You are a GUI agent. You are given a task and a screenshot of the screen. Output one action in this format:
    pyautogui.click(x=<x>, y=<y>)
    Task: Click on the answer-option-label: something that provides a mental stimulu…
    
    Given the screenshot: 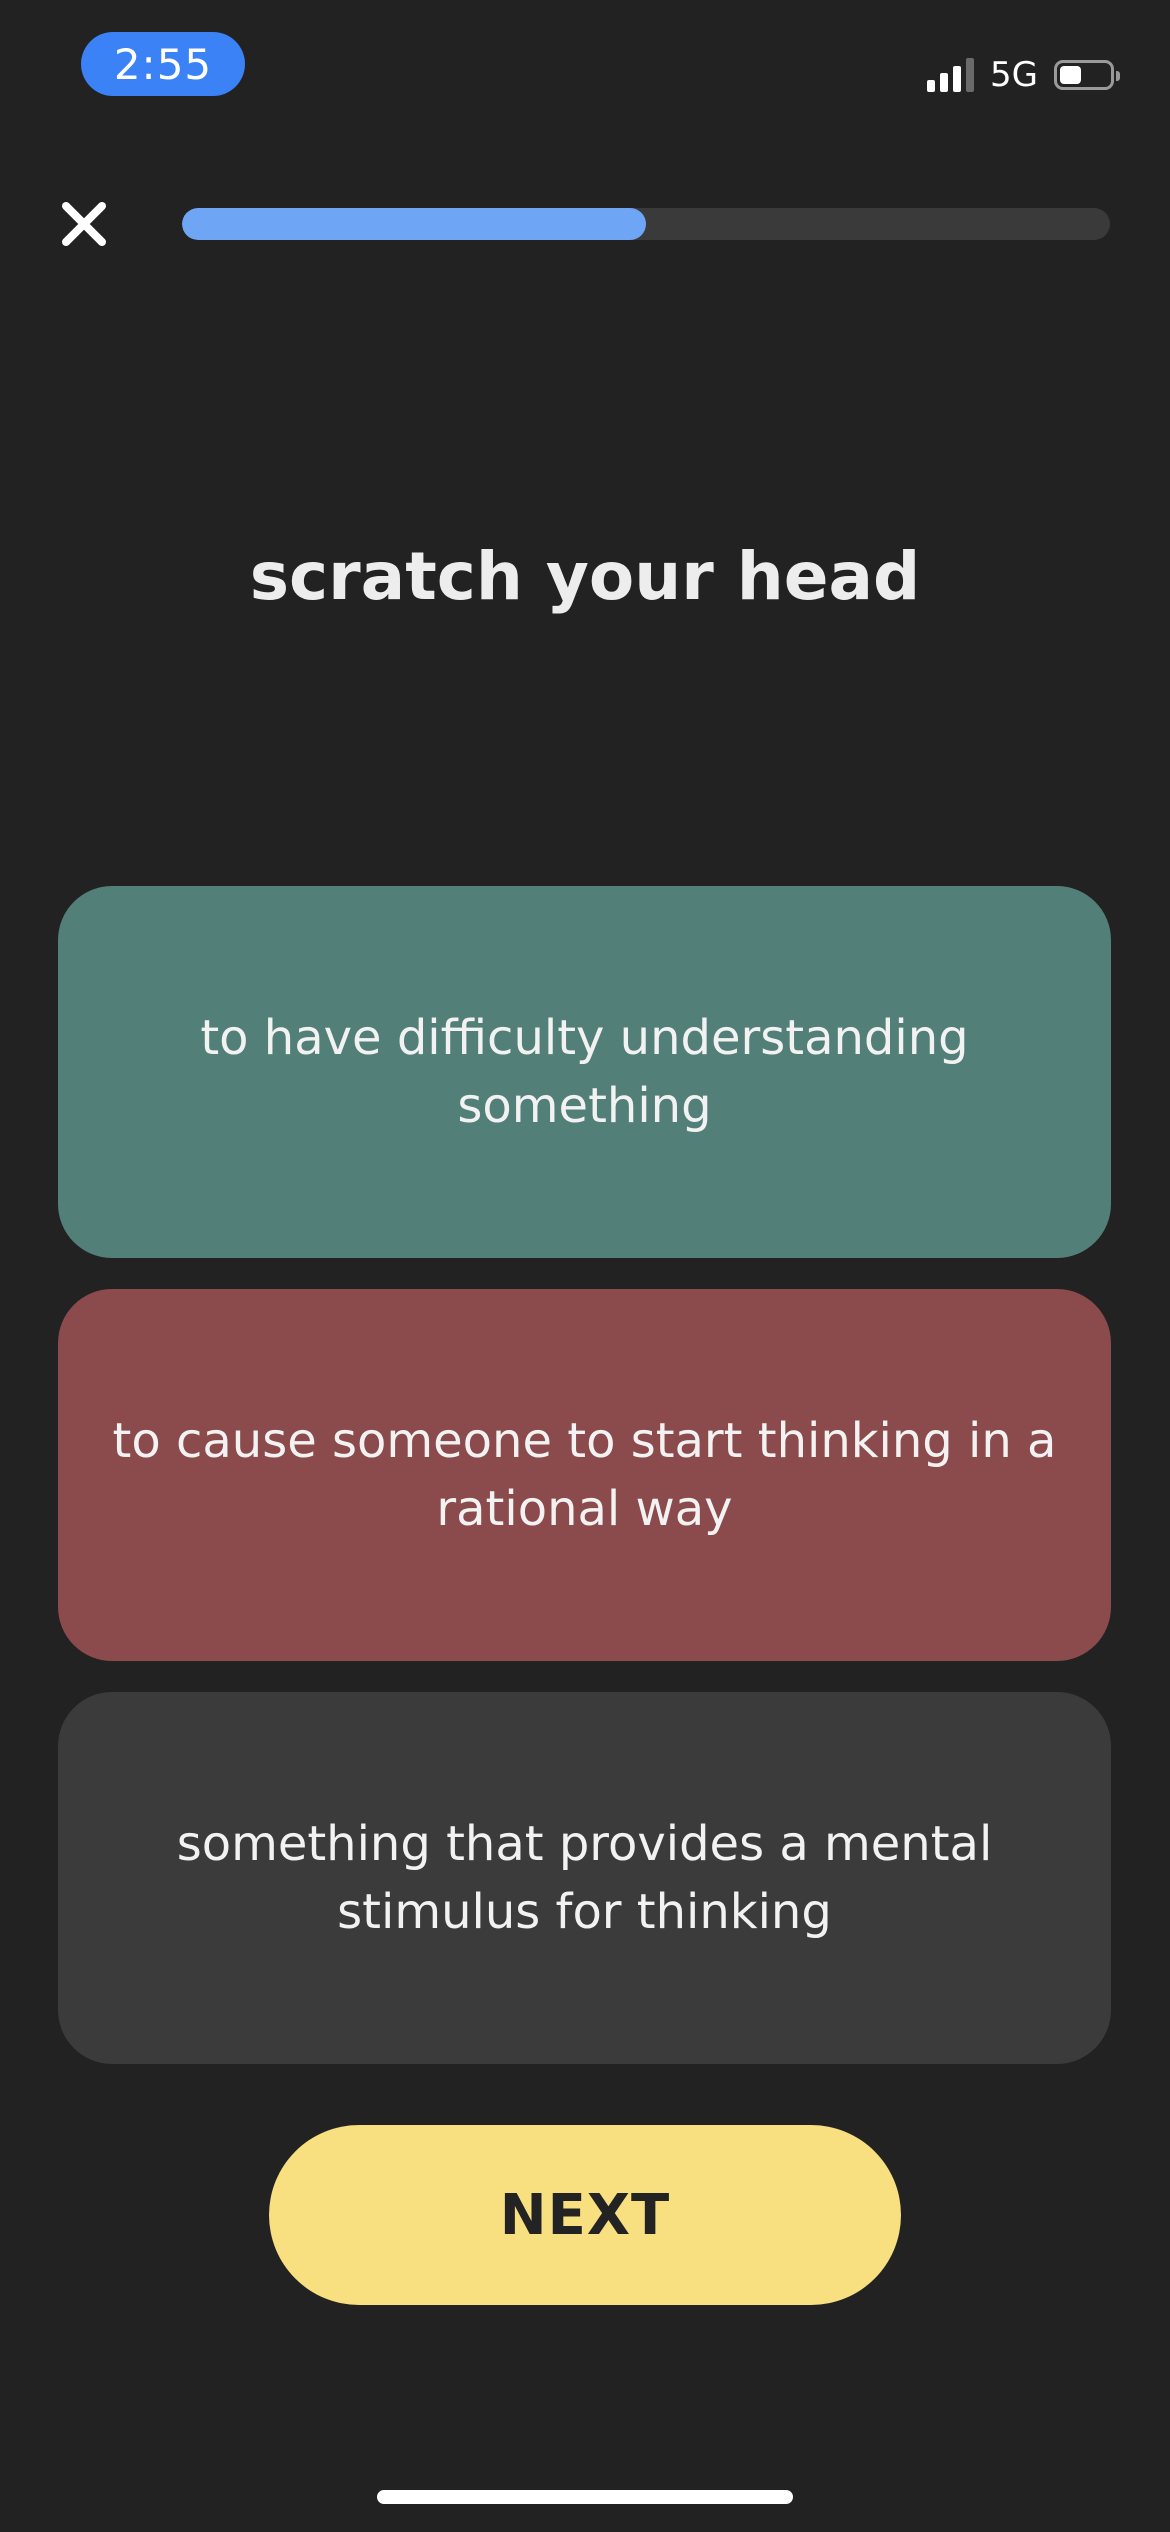 What is the action you would take?
    pyautogui.click(x=584, y=1878)
    